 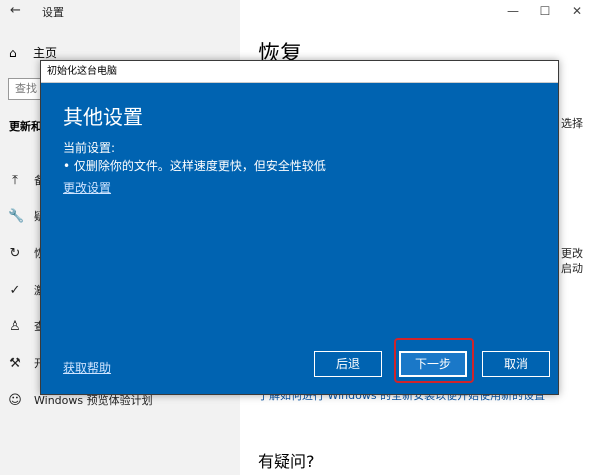 I want to click on history-icon: ↻, so click(x=15, y=253).